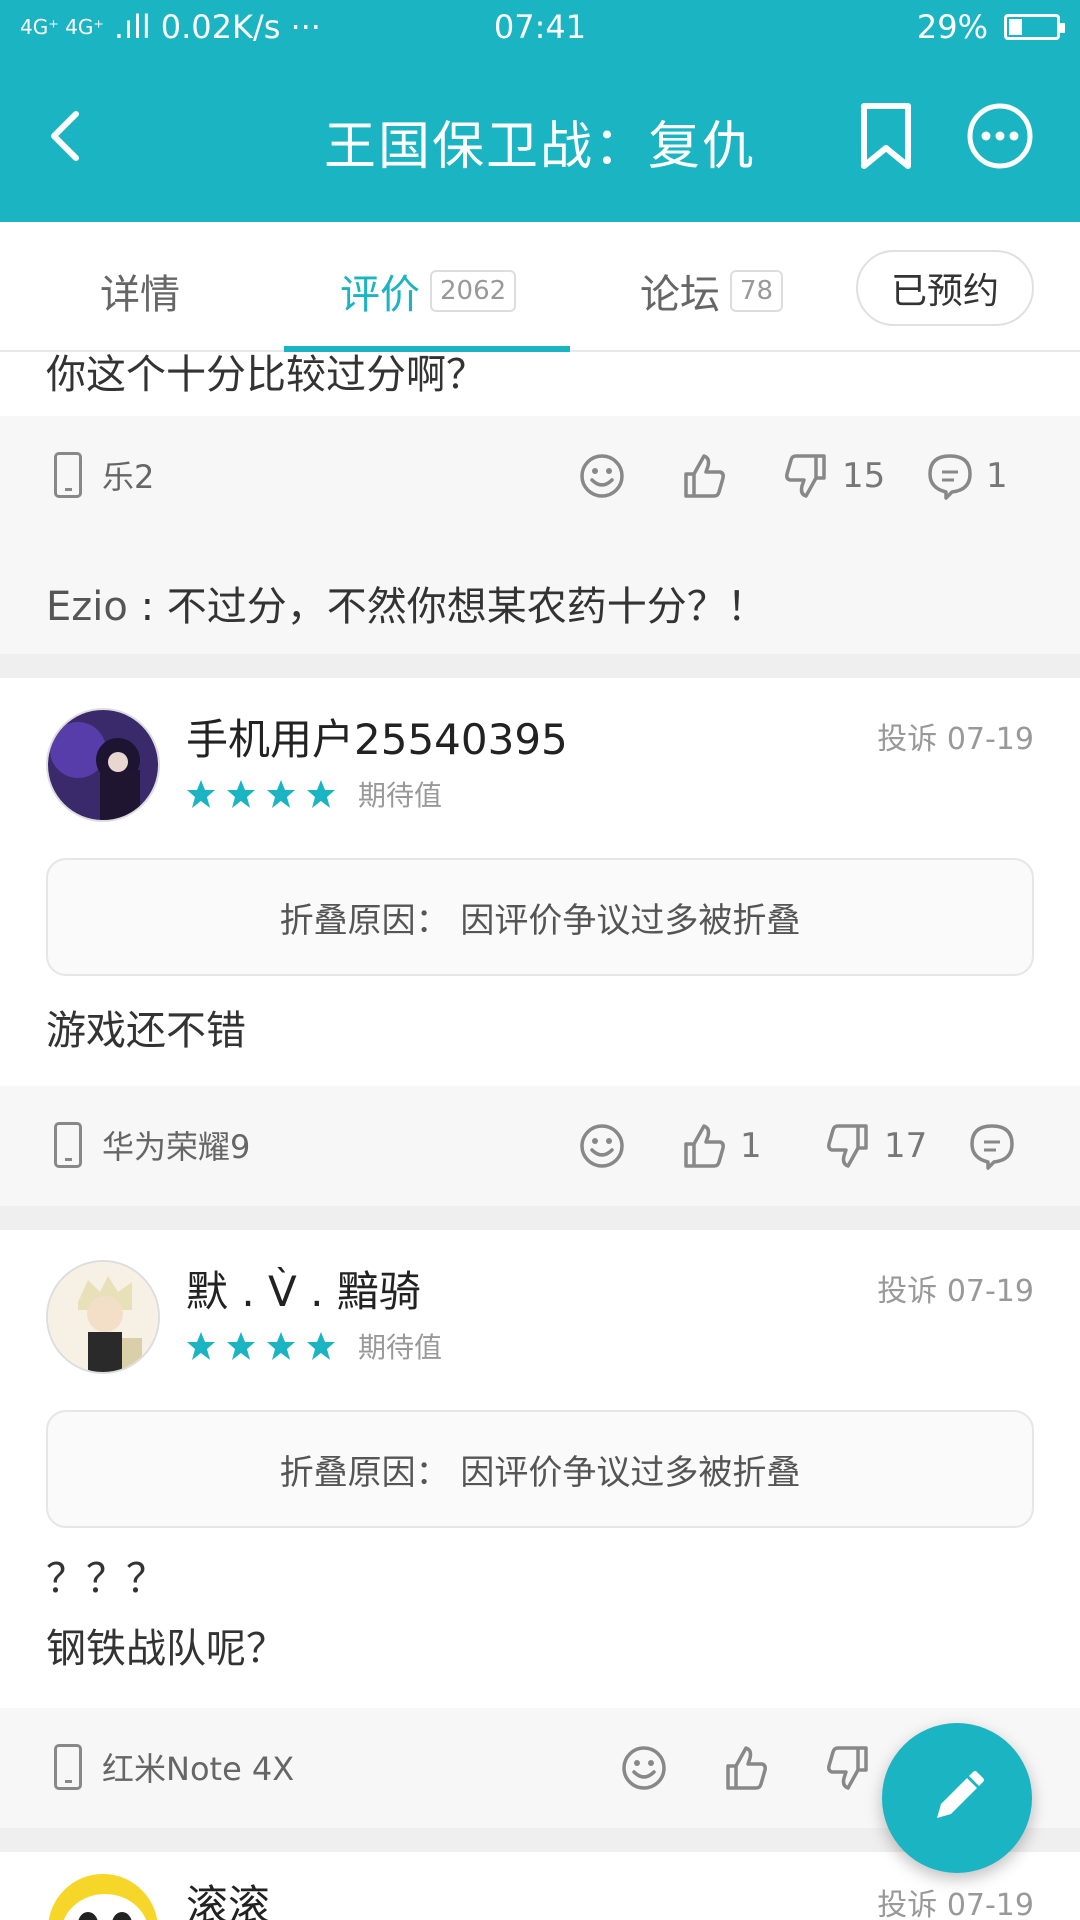 The image size is (1080, 1920). I want to click on username: 默 . V̀ . 黯骑, so click(303, 1288).